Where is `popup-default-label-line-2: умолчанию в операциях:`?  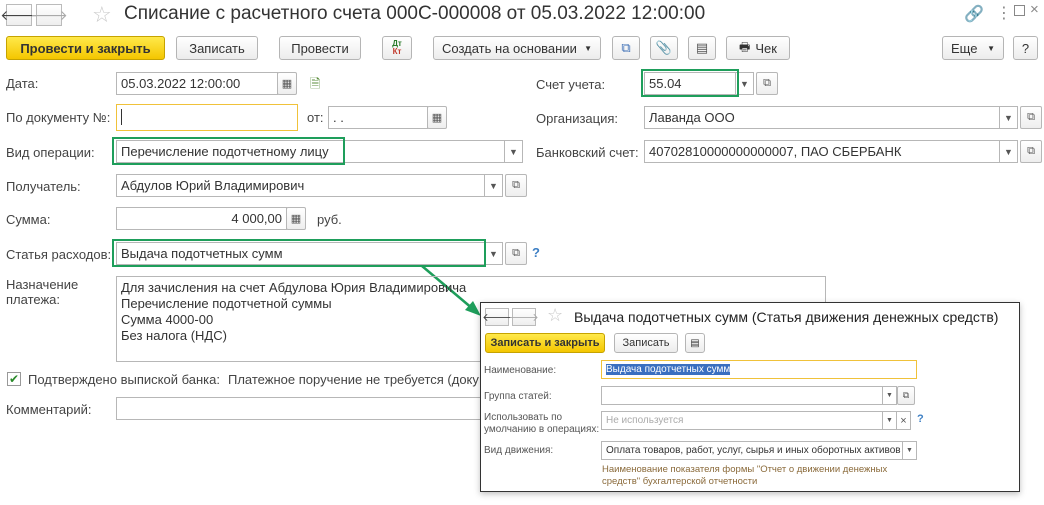
popup-default-label-line-2: умолчанию в операциях: is located at coordinates (542, 429).